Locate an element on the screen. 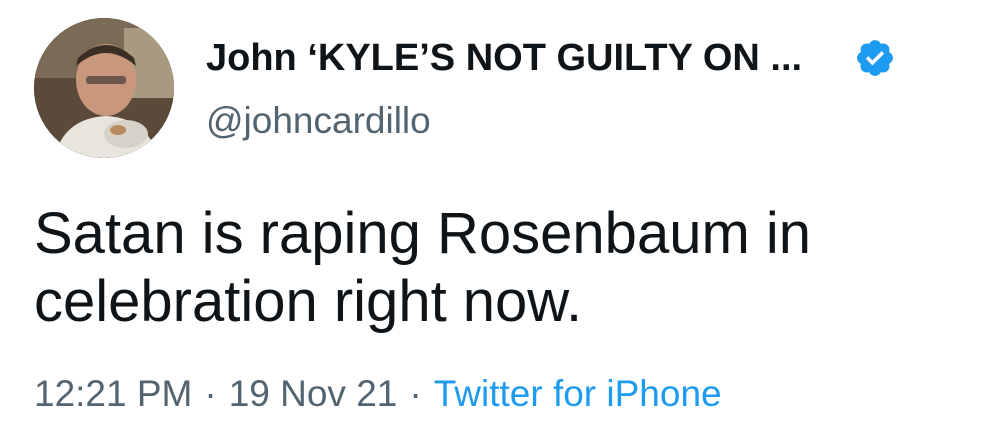  avatar is located at coordinates (104, 88).